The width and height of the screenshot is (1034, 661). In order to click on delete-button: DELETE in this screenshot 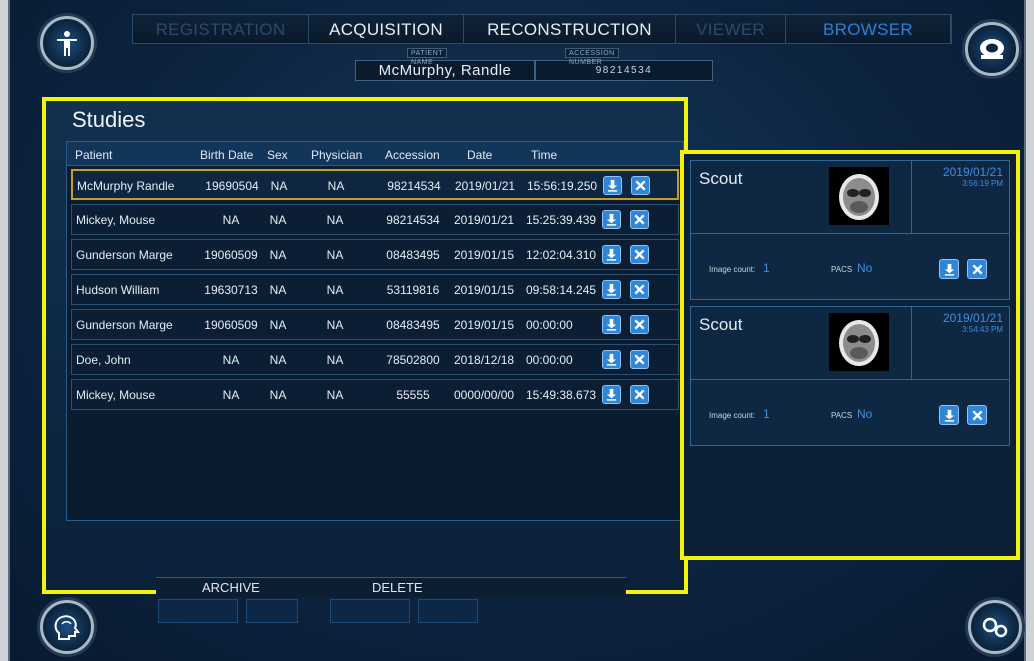, I will do `click(397, 587)`.